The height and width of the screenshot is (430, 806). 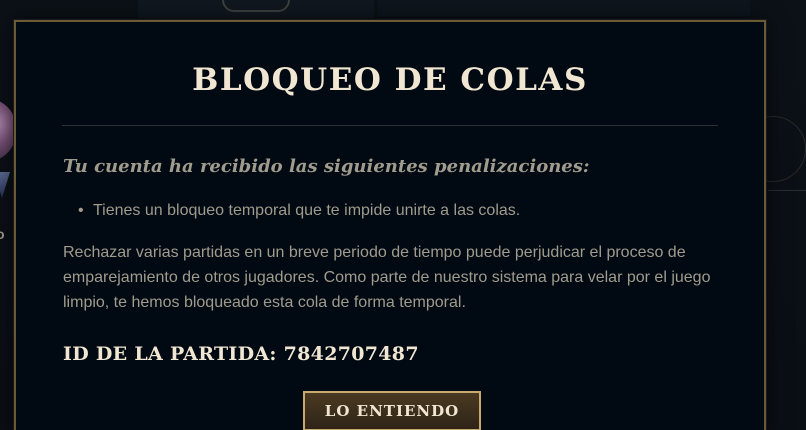 I want to click on modal-title: BLOQUEO DE COLAS, so click(x=390, y=80).